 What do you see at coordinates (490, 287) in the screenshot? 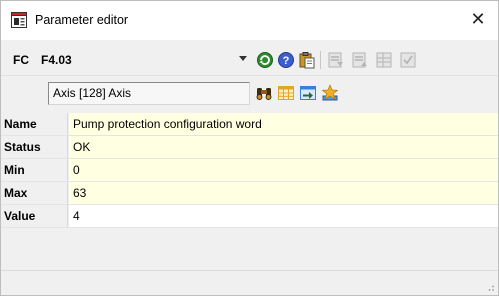
I see `resize-grip-icon` at bounding box center [490, 287].